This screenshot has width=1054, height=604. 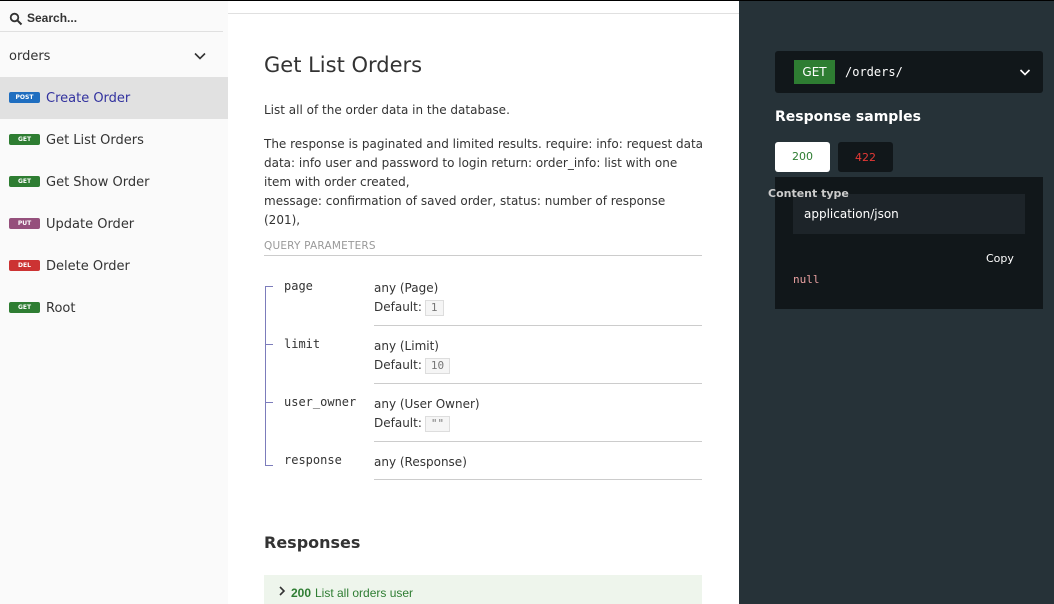 I want to click on response-label: List all orders user, so click(x=364, y=593).